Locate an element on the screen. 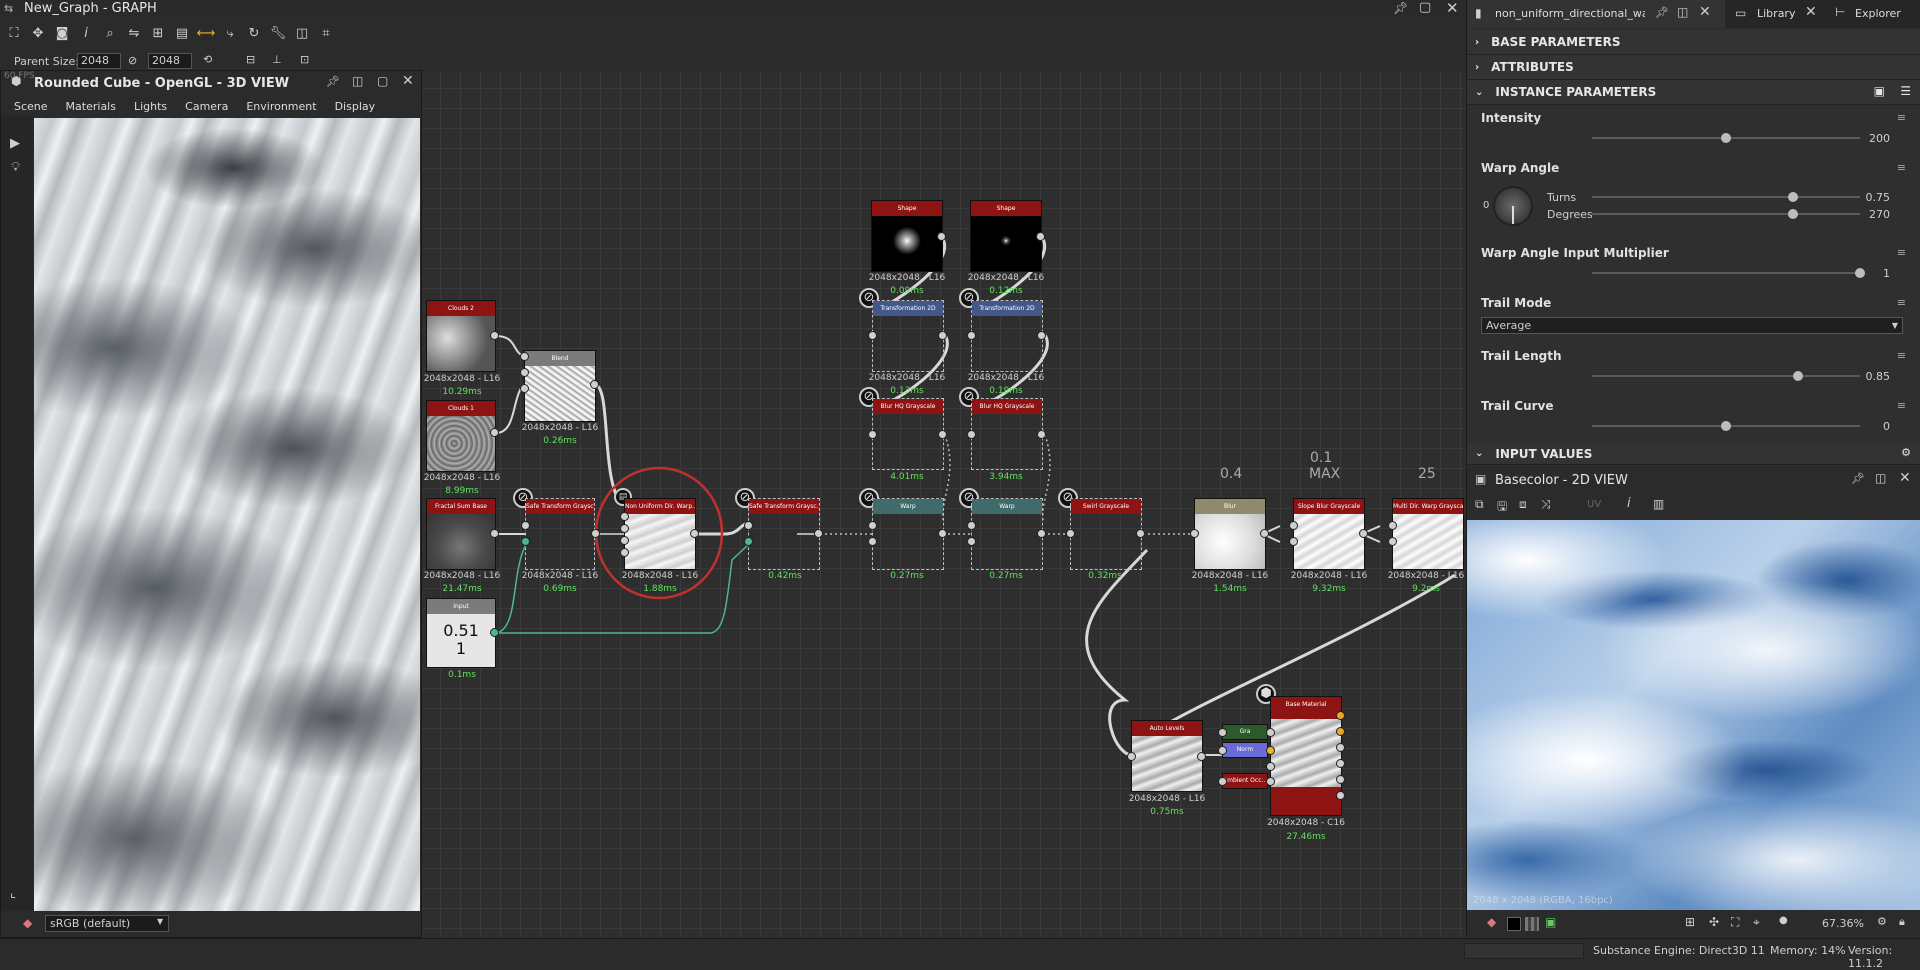  menu-materials: Materials is located at coordinates (91, 106).